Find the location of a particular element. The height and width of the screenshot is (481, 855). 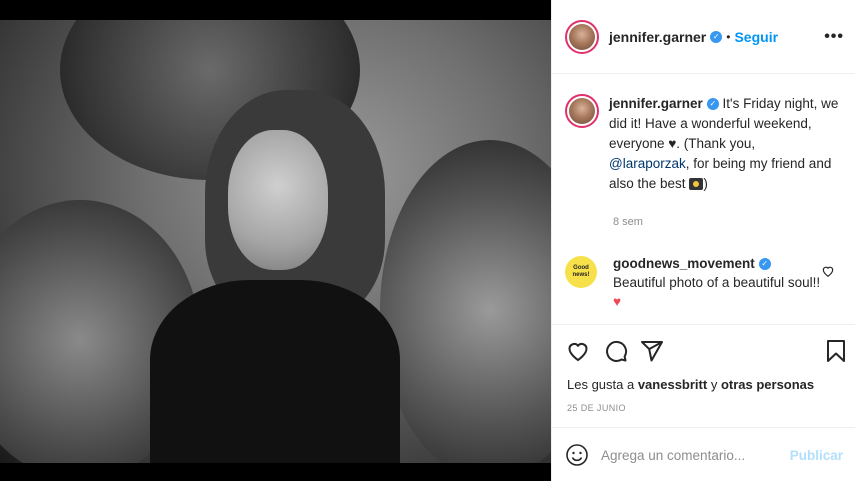

author-username: jennifer.garner is located at coordinates (657, 37).